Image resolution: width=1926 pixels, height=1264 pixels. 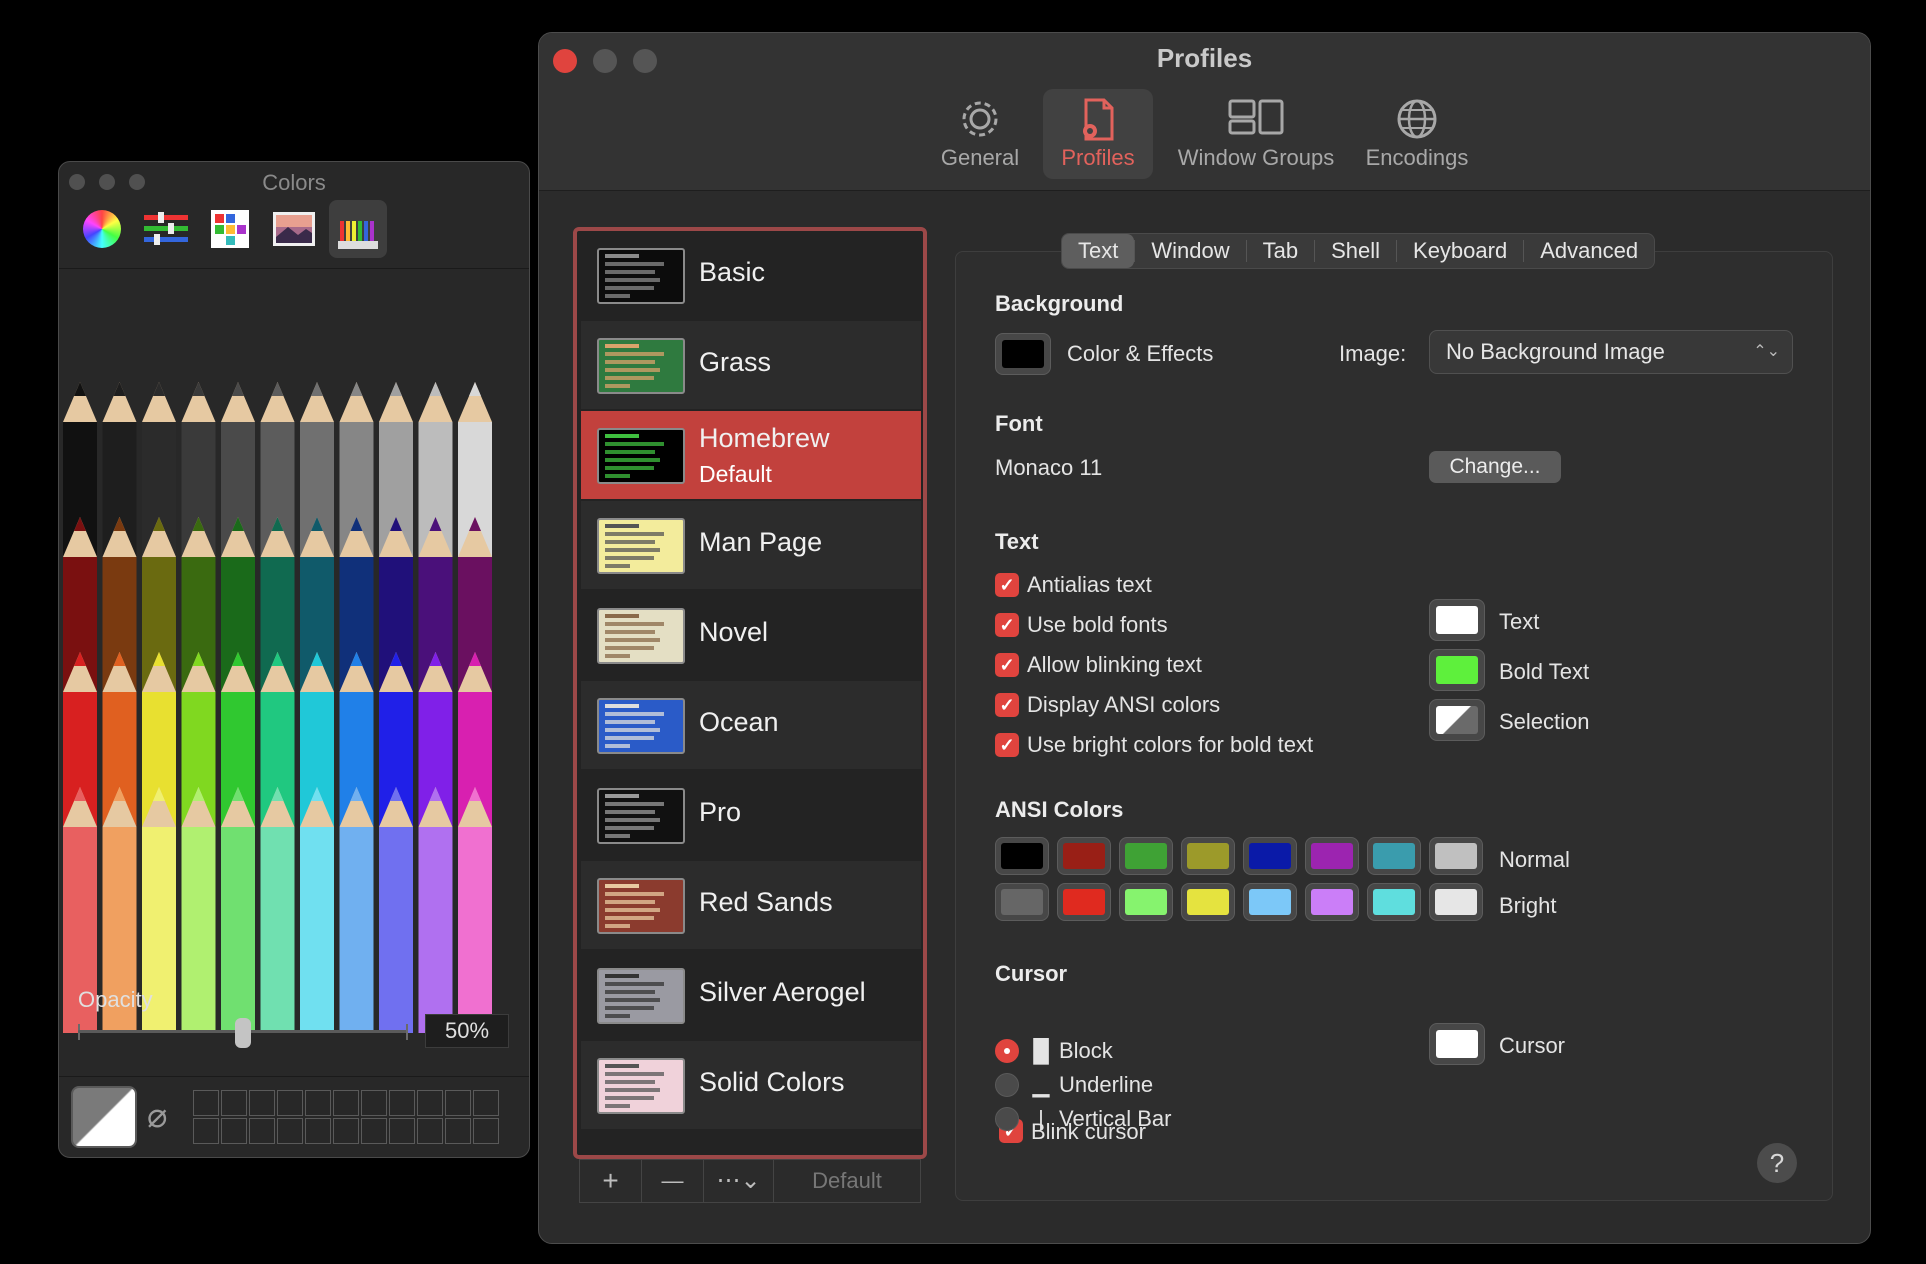 What do you see at coordinates (751, 455) in the screenshot?
I see `profile-row: Homebrew Default` at bounding box center [751, 455].